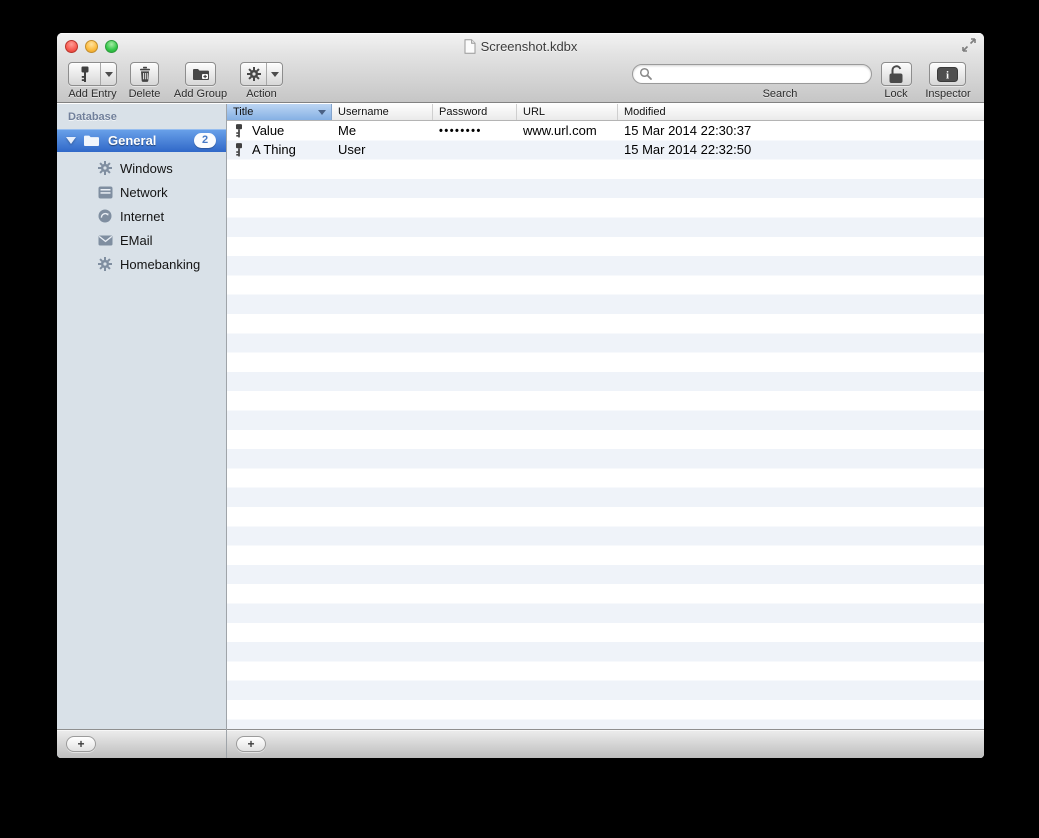  What do you see at coordinates (688, 131) in the screenshot?
I see `cell-modified: 15 Mar 2014 22:30:37` at bounding box center [688, 131].